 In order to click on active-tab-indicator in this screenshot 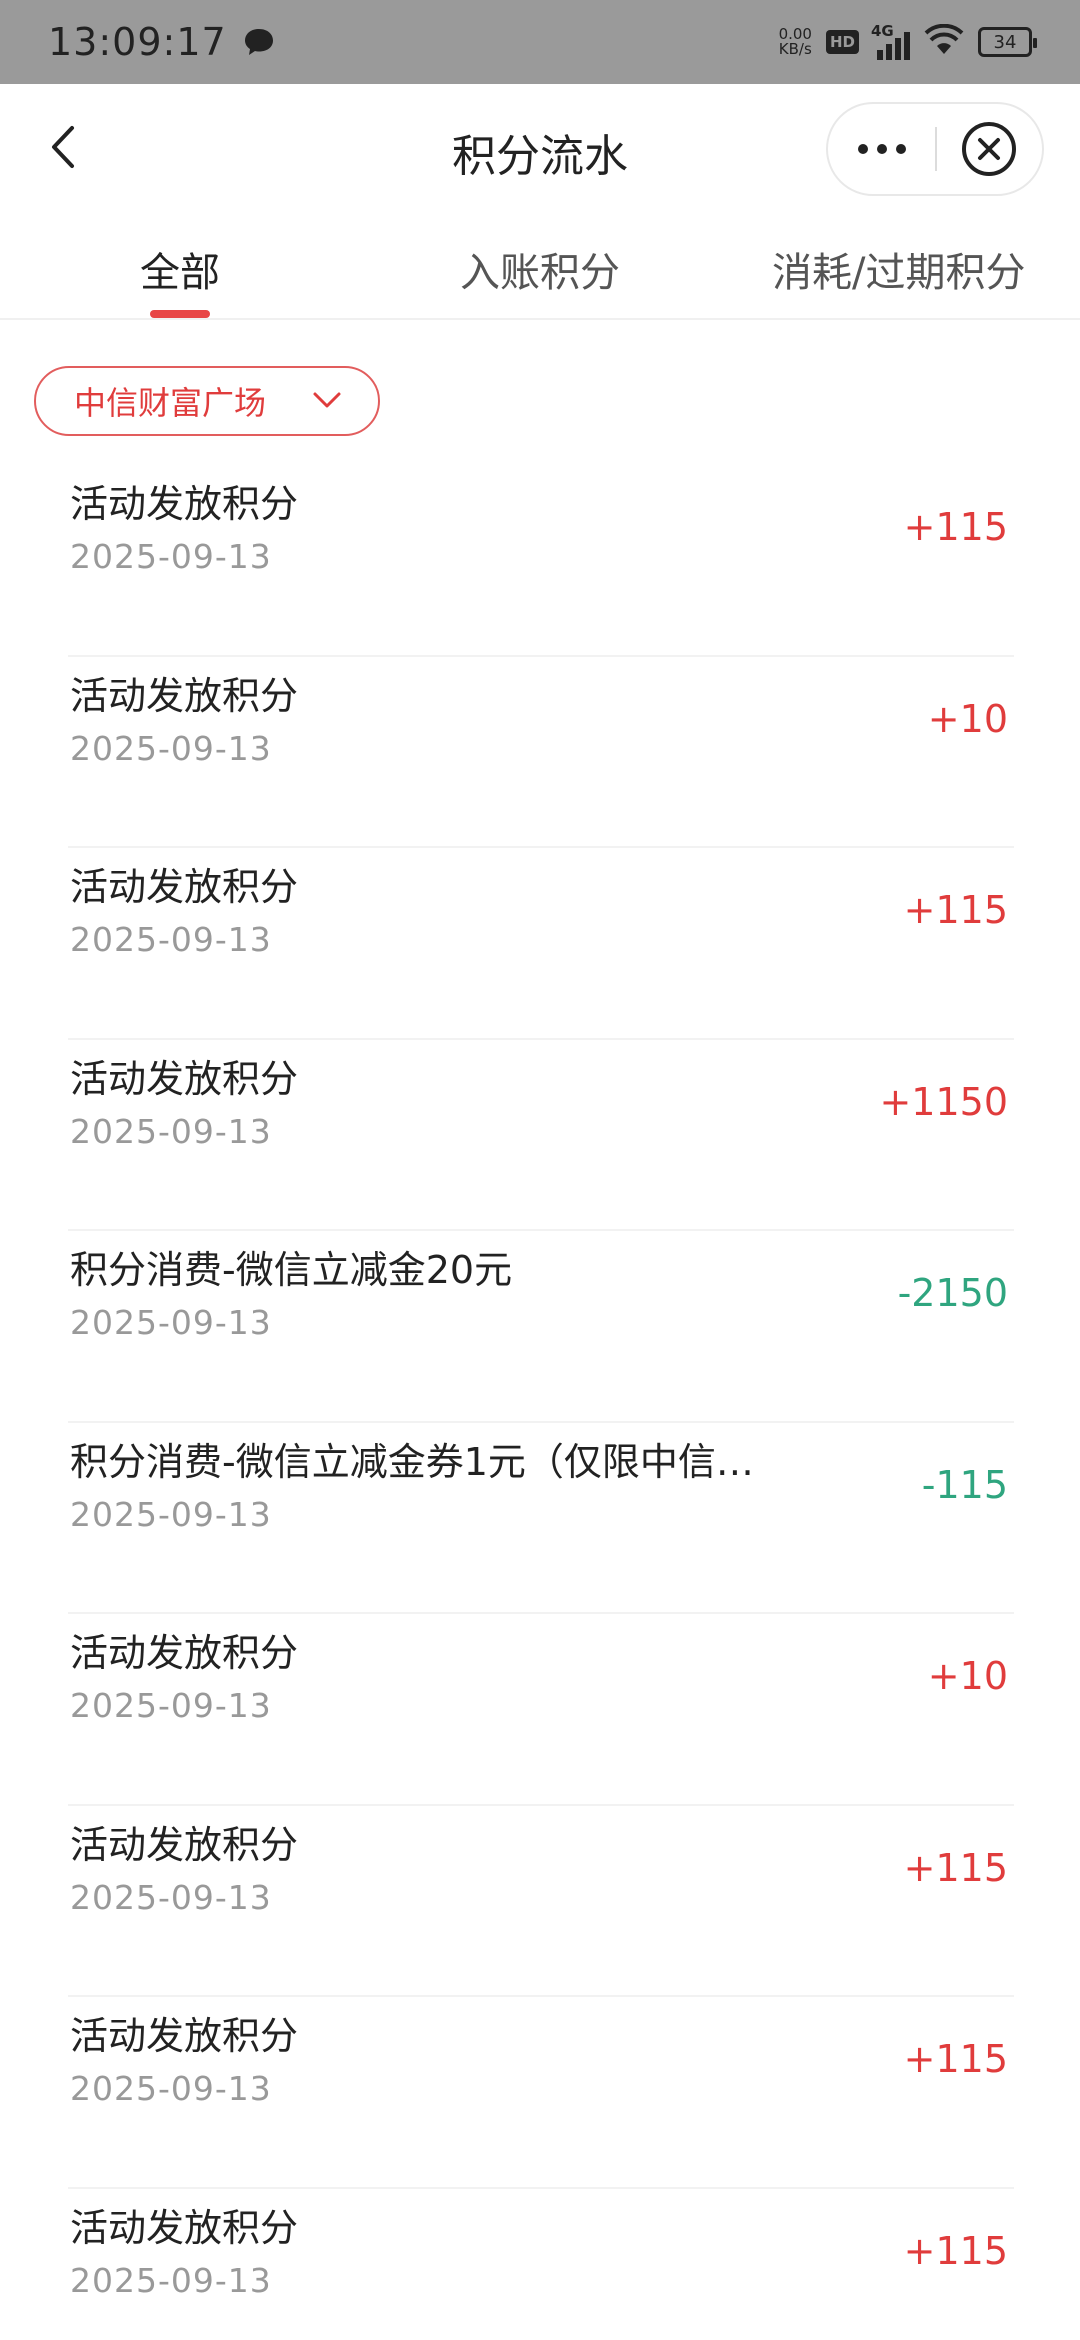, I will do `click(180, 314)`.